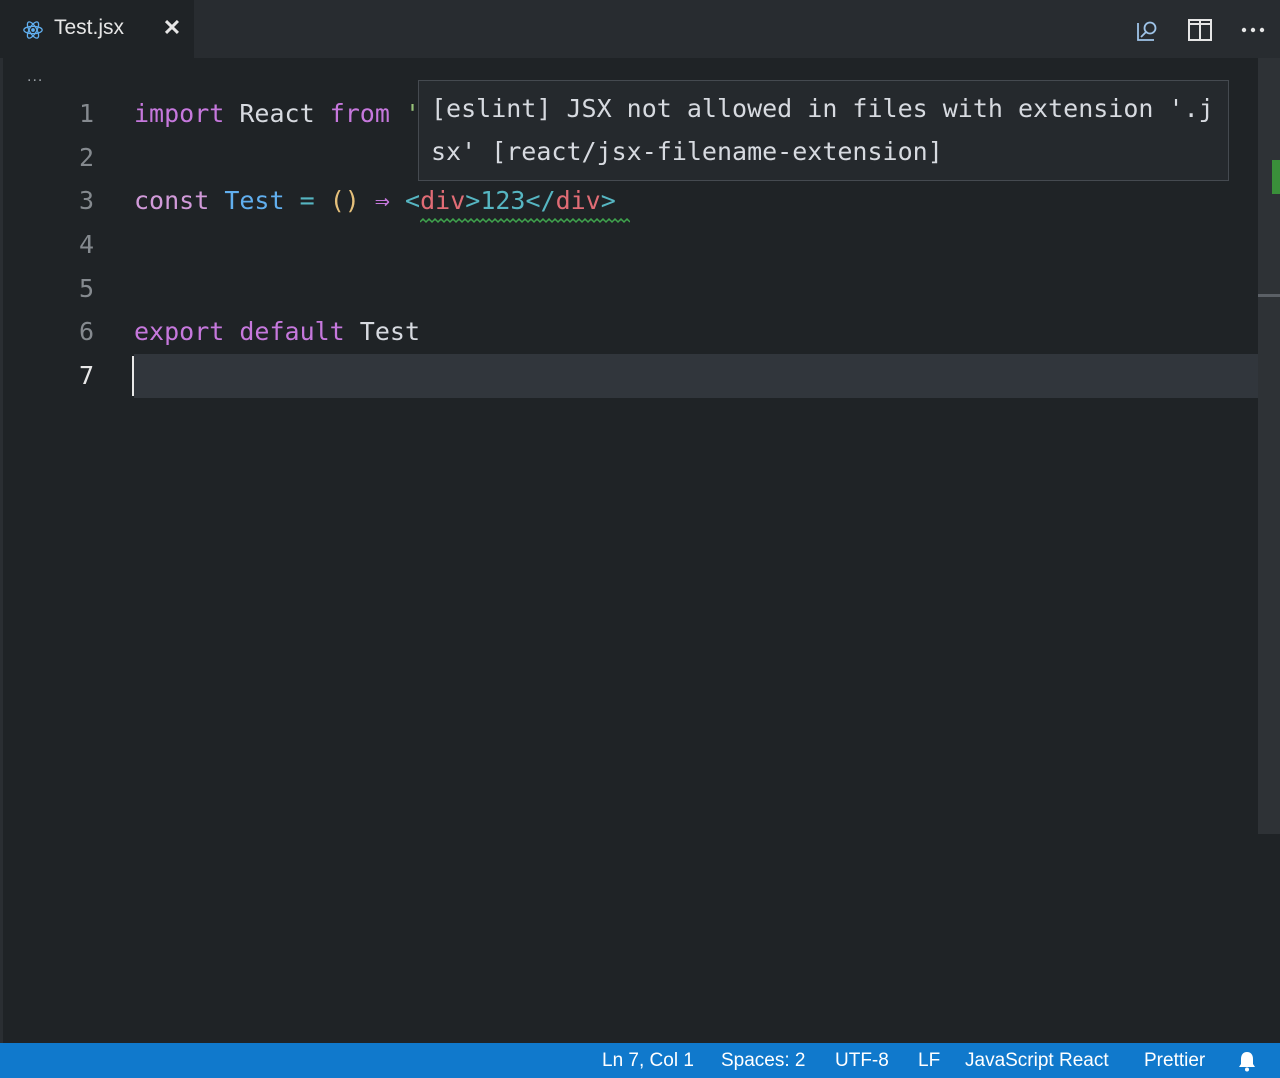 Image resolution: width=1280 pixels, height=1078 pixels. Describe the element at coordinates (578, 200) in the screenshot. I see `tag-end-name: div` at that location.